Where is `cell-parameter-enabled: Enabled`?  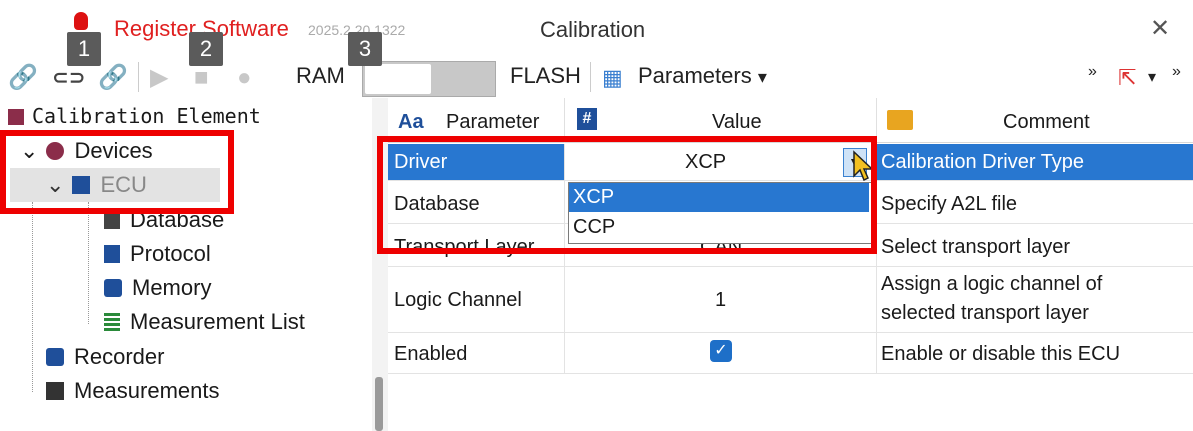
cell-parameter-enabled: Enabled is located at coordinates (476, 353).